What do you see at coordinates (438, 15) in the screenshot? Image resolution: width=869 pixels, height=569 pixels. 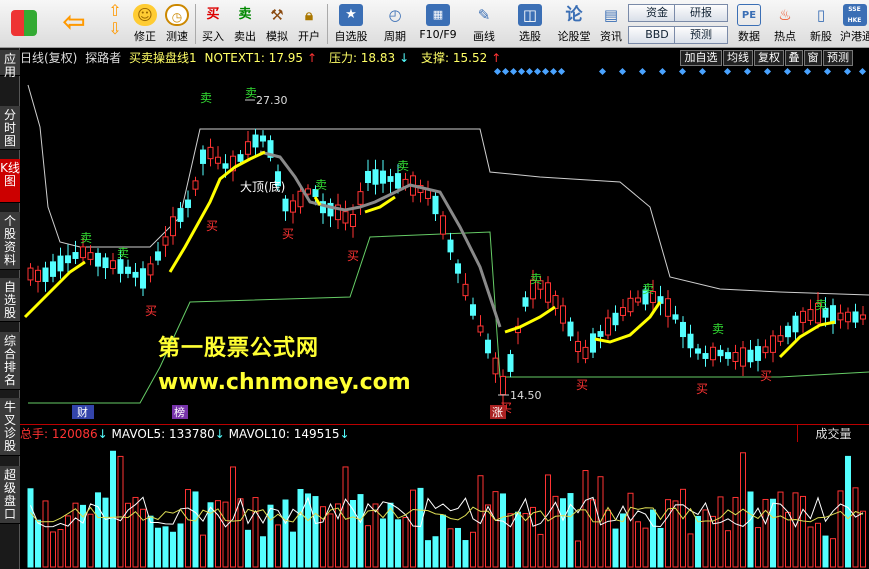 I see `f10-icon: ▦` at bounding box center [438, 15].